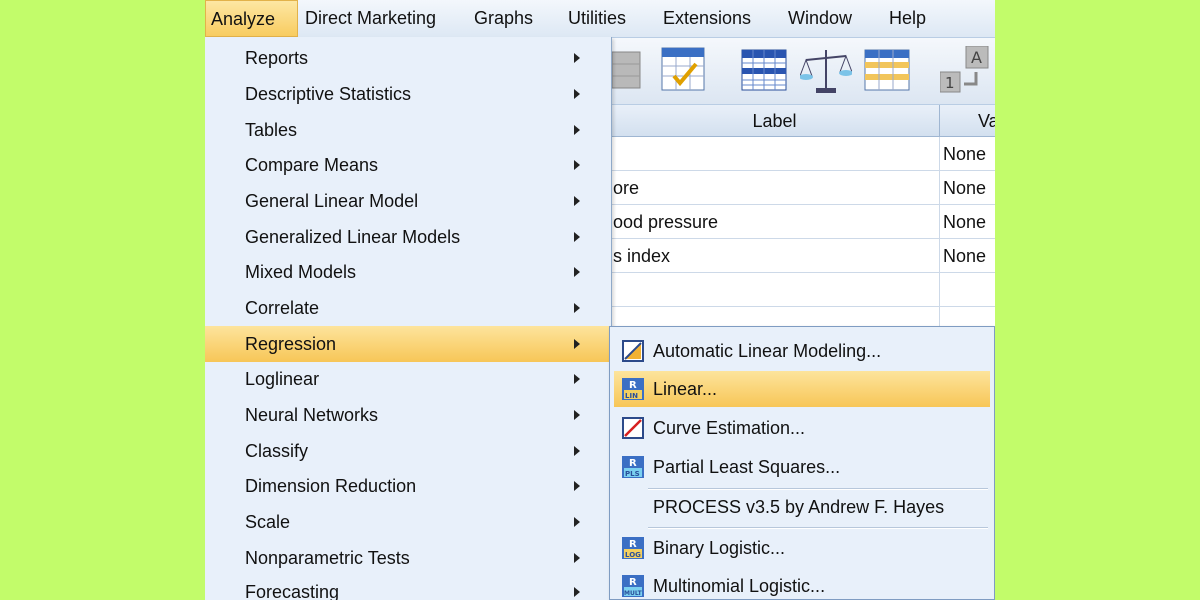  What do you see at coordinates (633, 351) in the screenshot?
I see `automatic-linear-modeling-icon` at bounding box center [633, 351].